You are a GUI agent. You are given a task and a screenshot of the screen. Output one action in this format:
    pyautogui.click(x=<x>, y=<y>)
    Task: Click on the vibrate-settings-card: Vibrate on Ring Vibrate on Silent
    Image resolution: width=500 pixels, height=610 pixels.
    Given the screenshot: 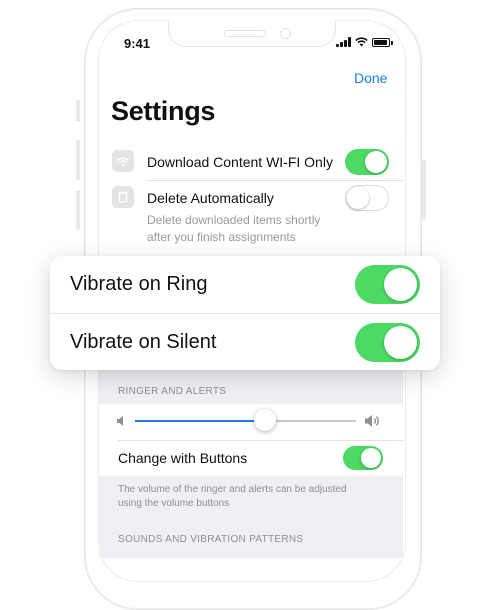 What is the action you would take?
    pyautogui.click(x=245, y=313)
    